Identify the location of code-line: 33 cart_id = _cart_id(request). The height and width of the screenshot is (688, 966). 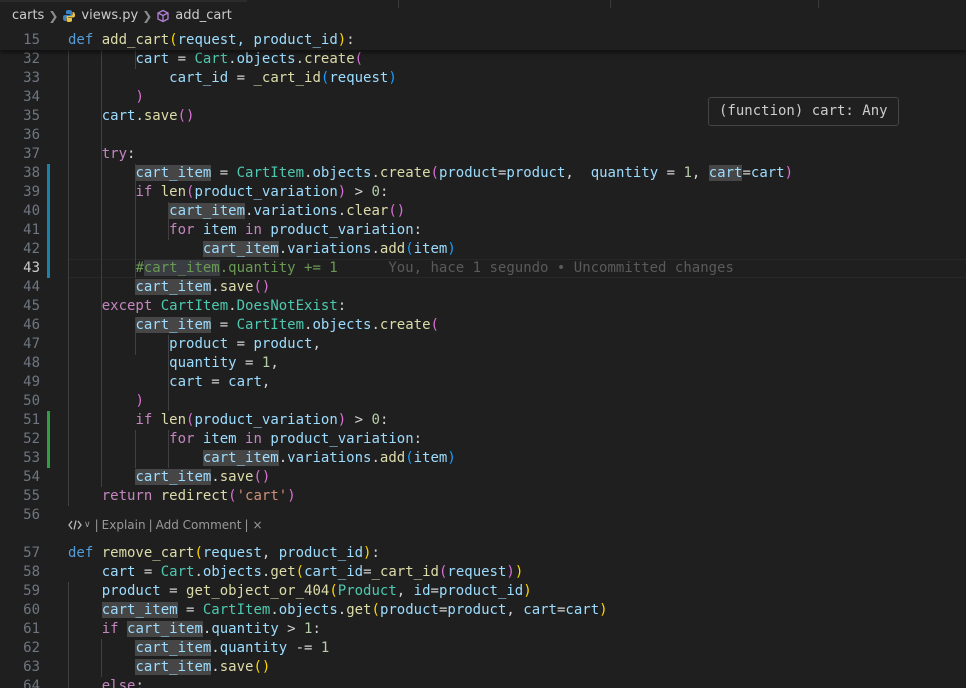
(483, 78).